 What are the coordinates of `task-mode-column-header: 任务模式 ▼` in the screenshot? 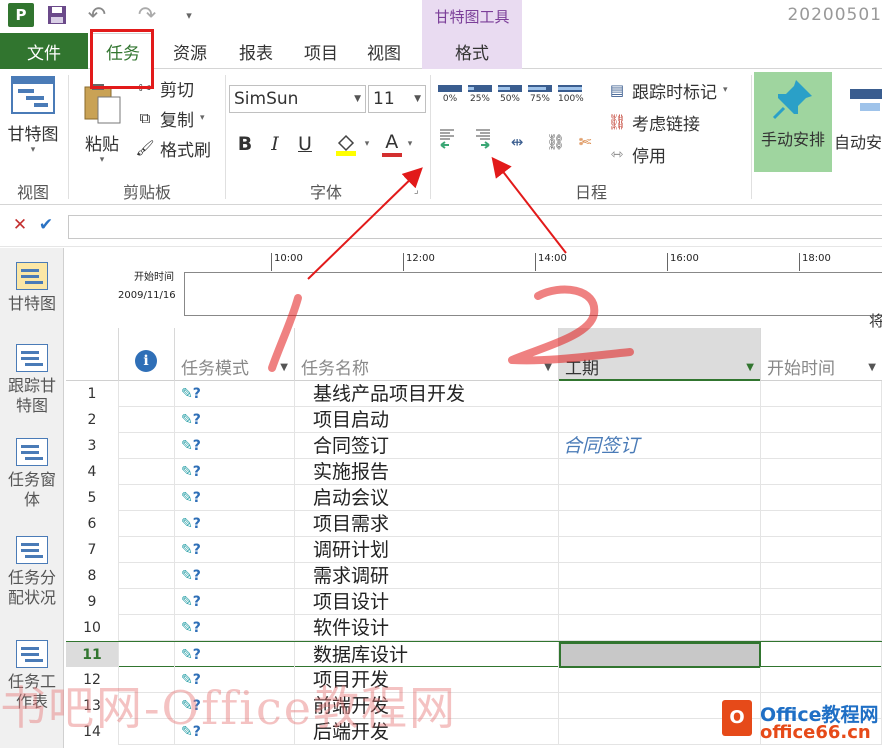 It's located at (235, 354).